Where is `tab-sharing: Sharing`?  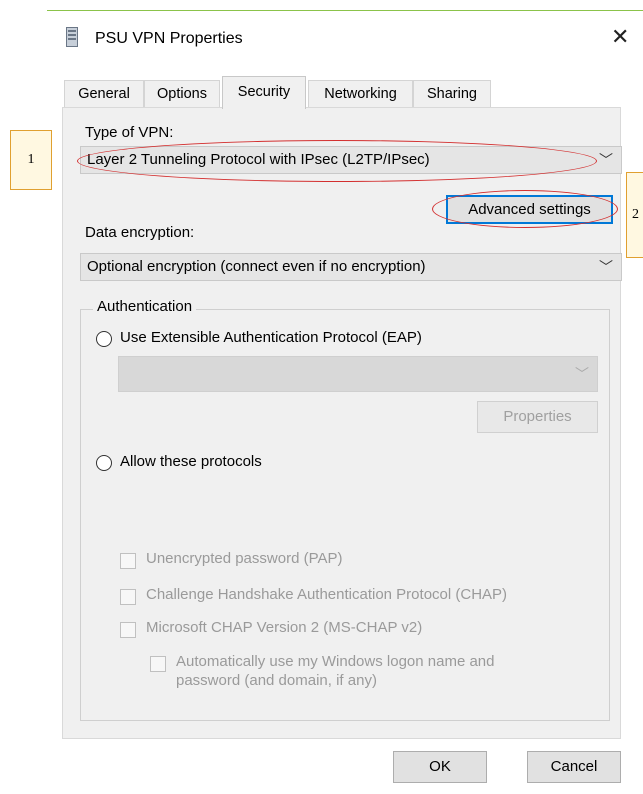 tab-sharing: Sharing is located at coordinates (452, 93).